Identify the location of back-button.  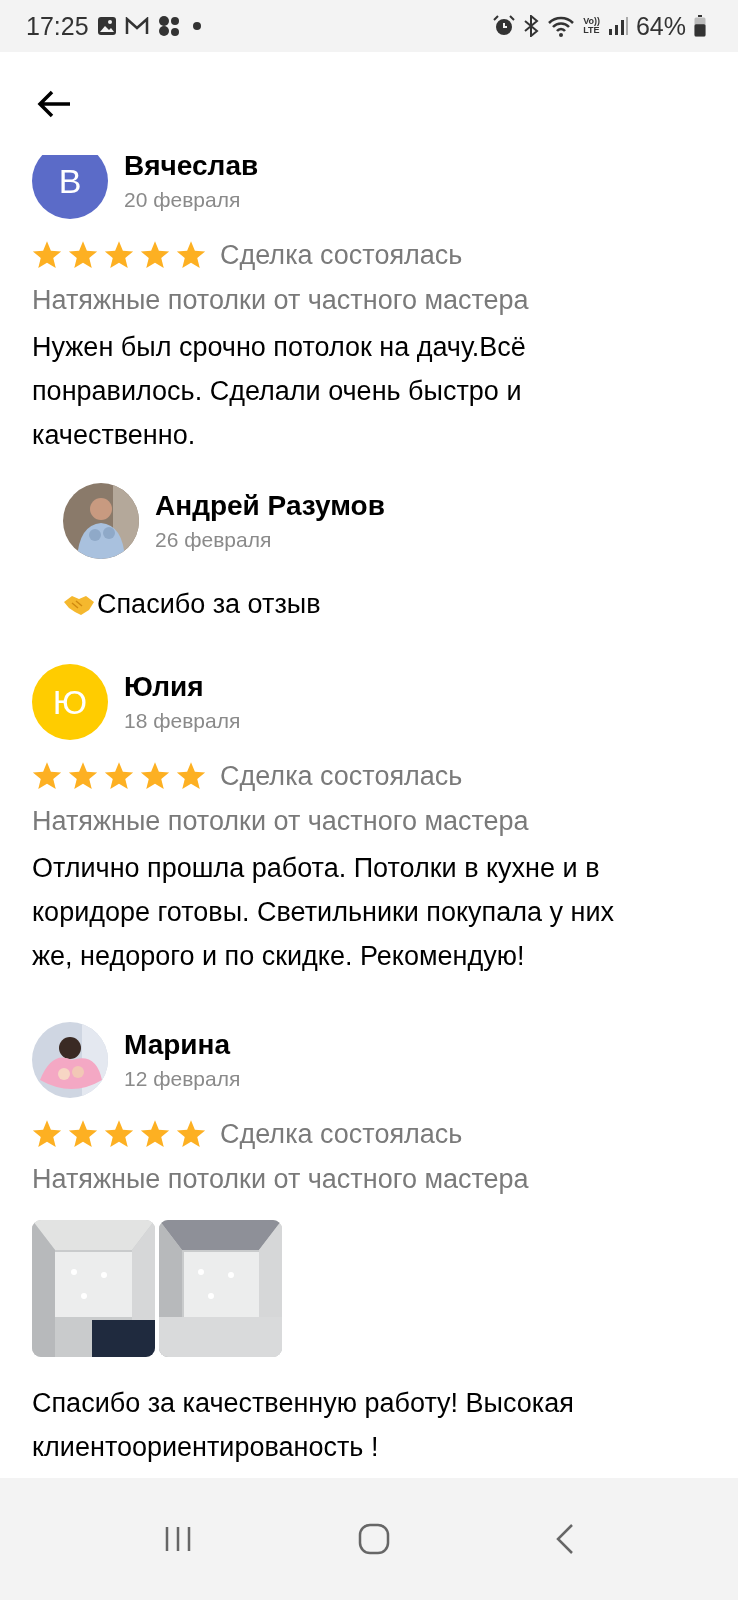
(54, 103).